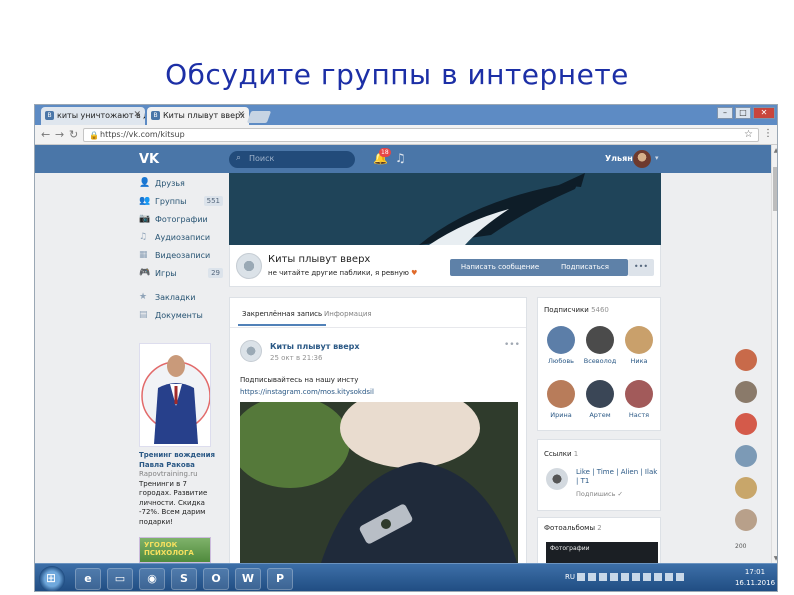 This screenshot has width=794, height=595. I want to click on subscriber-item: Артем, so click(600, 399).